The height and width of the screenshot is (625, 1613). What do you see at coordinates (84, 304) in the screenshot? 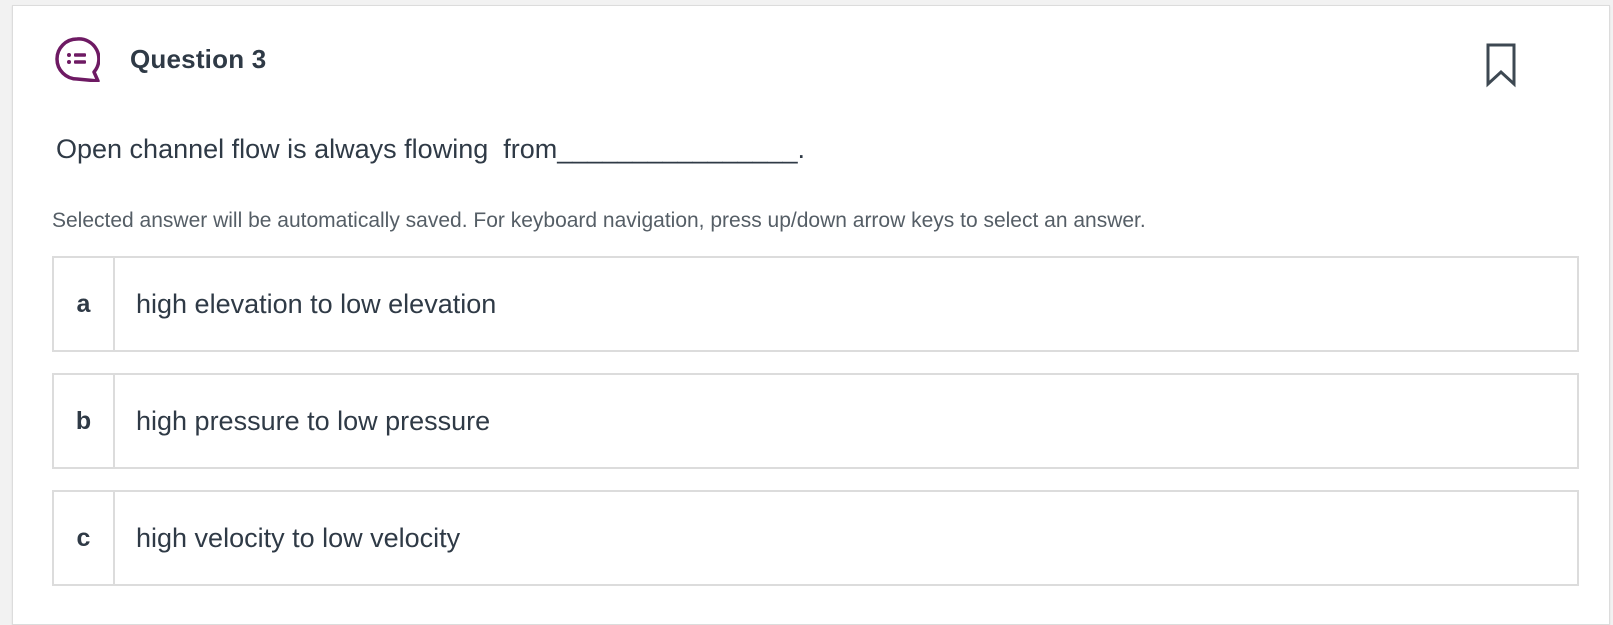
I see `option-letter: a` at bounding box center [84, 304].